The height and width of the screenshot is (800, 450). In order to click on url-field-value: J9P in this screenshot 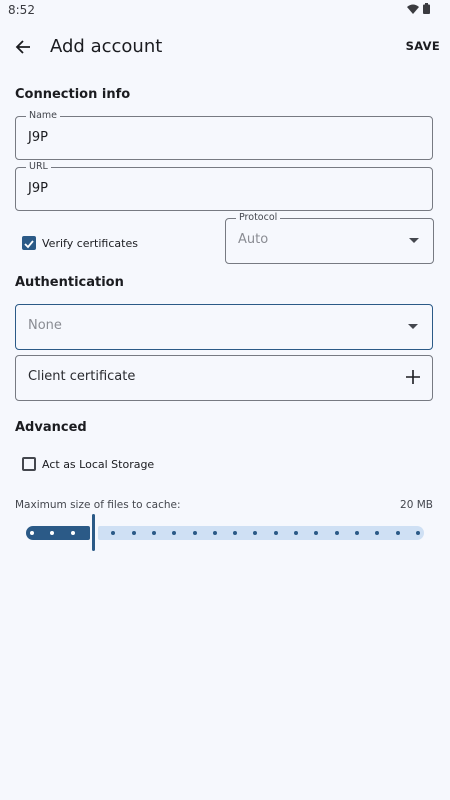, I will do `click(38, 188)`.